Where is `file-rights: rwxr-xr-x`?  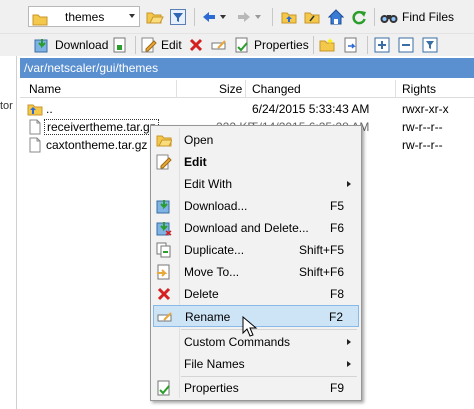 file-rights: rwxr-xr-x is located at coordinates (425, 109).